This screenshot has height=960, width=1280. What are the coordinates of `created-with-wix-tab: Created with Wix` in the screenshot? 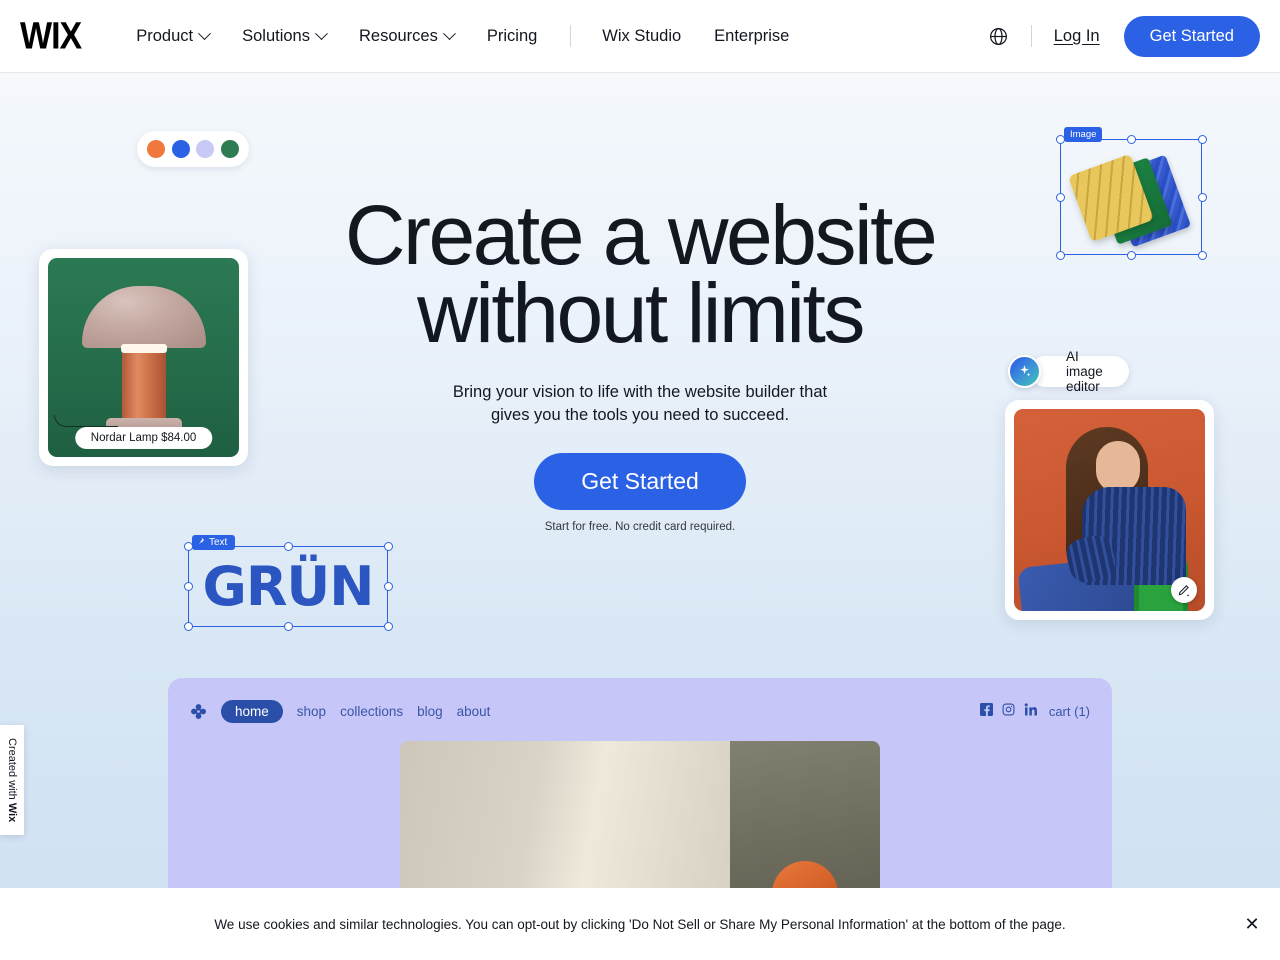 It's located at (12, 780).